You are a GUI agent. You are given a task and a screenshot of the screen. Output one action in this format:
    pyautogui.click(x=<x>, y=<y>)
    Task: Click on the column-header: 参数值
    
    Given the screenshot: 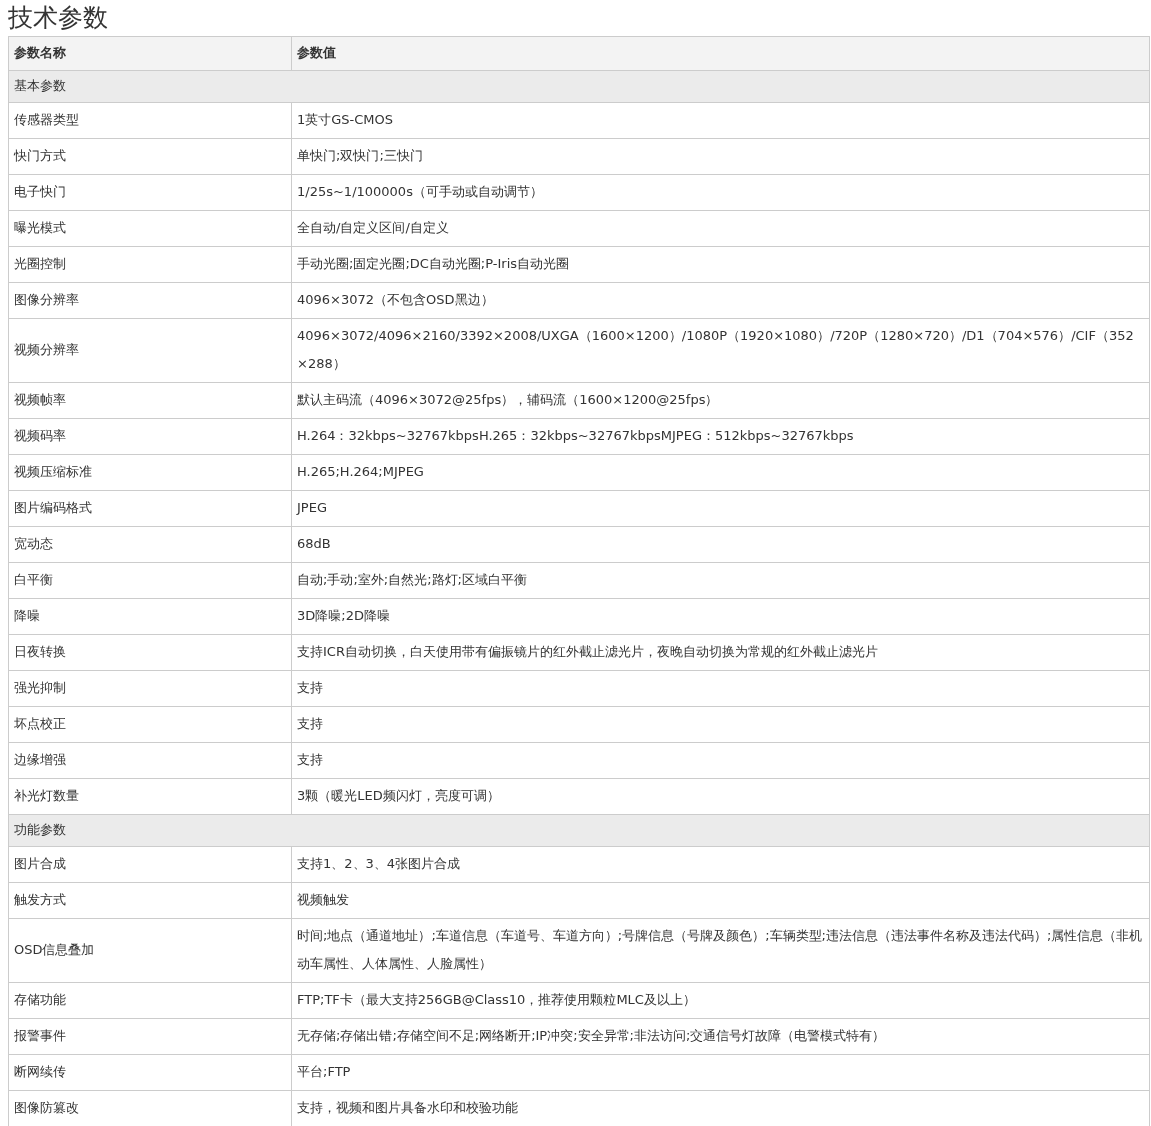 What is the action you would take?
    pyautogui.click(x=720, y=53)
    